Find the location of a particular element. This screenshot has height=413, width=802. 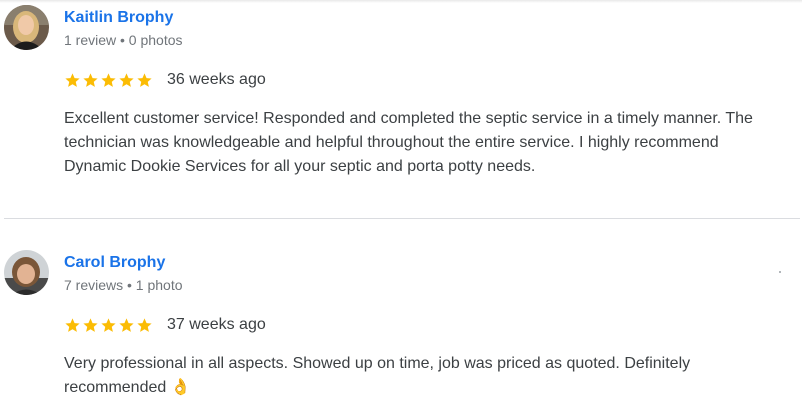

reviewer-name: Carol Brophy is located at coordinates (114, 263).